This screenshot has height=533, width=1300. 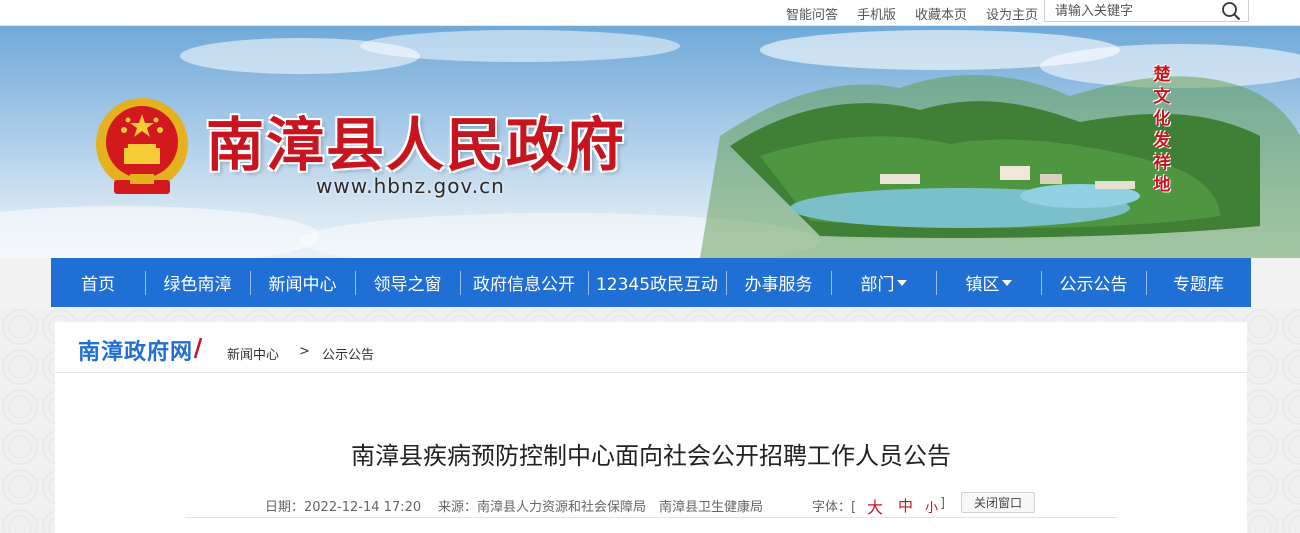 What do you see at coordinates (650, 13) in the screenshot?
I see `top-utility-bar: 智能问答 手机版 收藏本页 设为主页` at bounding box center [650, 13].